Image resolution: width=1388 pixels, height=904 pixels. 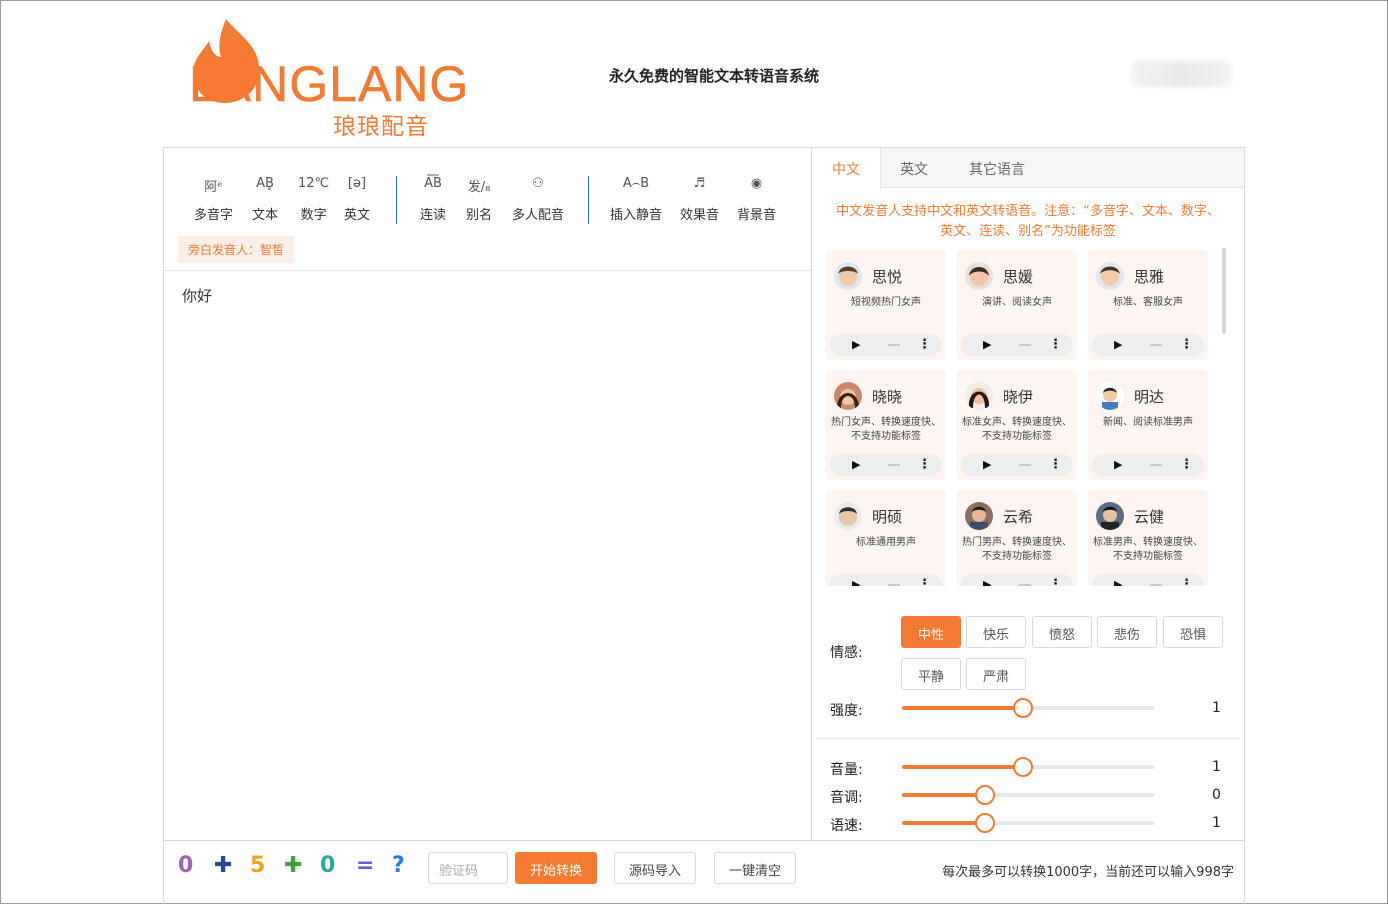 I want to click on voice-list-scrollbar, so click(x=1224, y=291).